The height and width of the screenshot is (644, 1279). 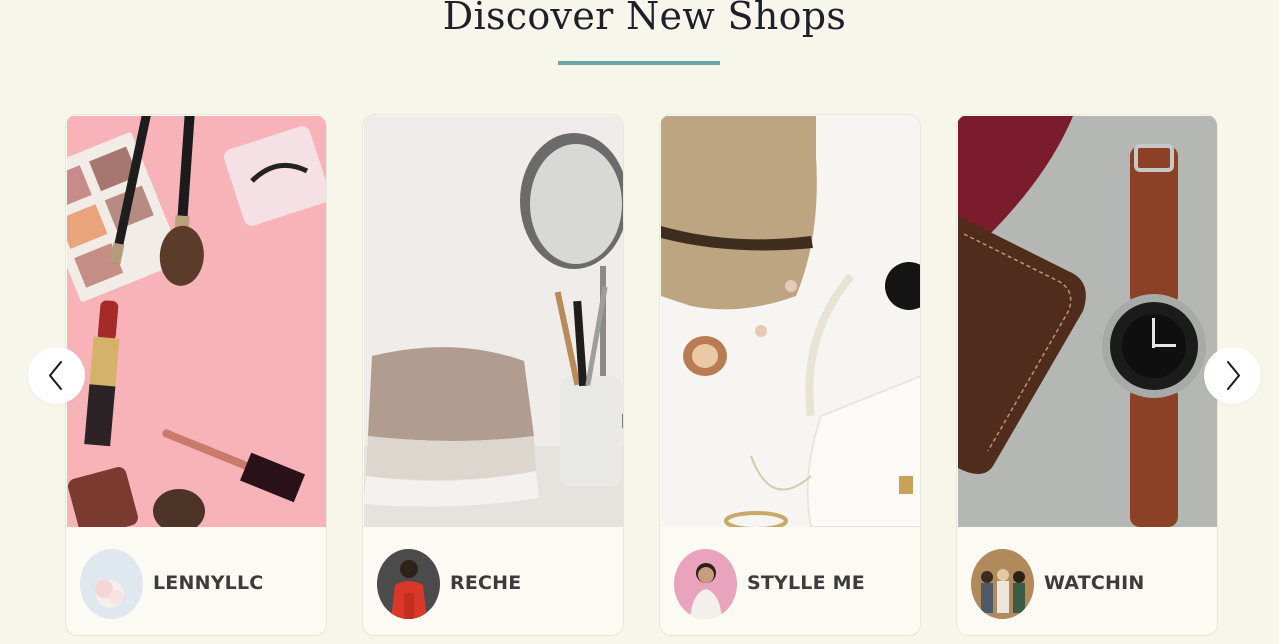 What do you see at coordinates (806, 583) in the screenshot?
I see `shop-name: STYLLE ME` at bounding box center [806, 583].